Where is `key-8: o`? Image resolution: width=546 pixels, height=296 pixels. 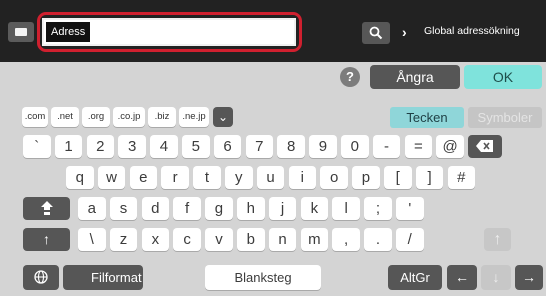
key-8: o is located at coordinates (334, 177).